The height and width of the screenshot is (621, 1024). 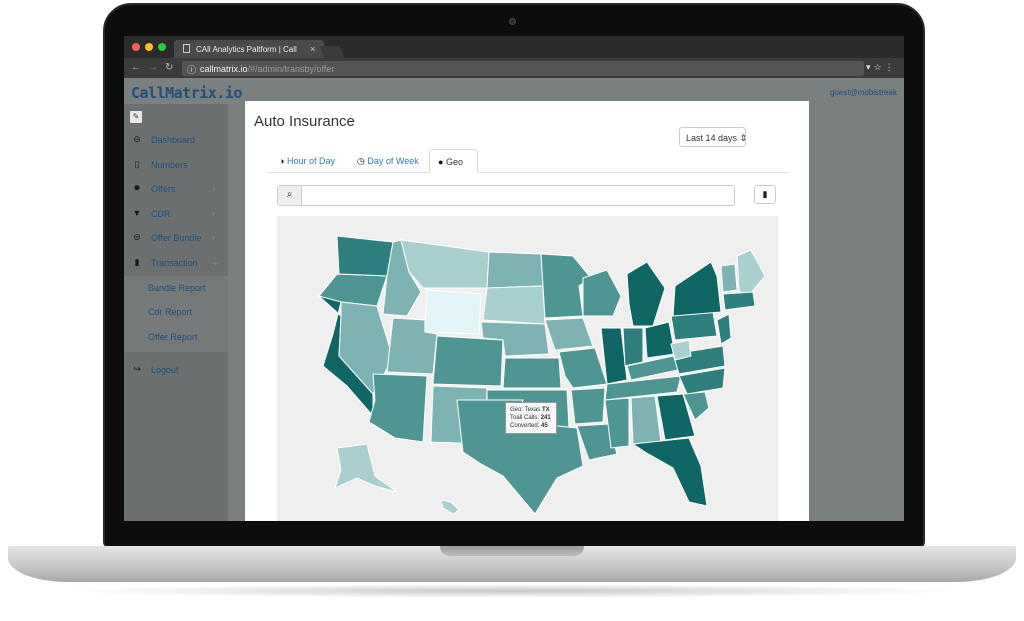 What do you see at coordinates (517, 410) in the screenshot?
I see `tooltip-geo-label: Geo:` at bounding box center [517, 410].